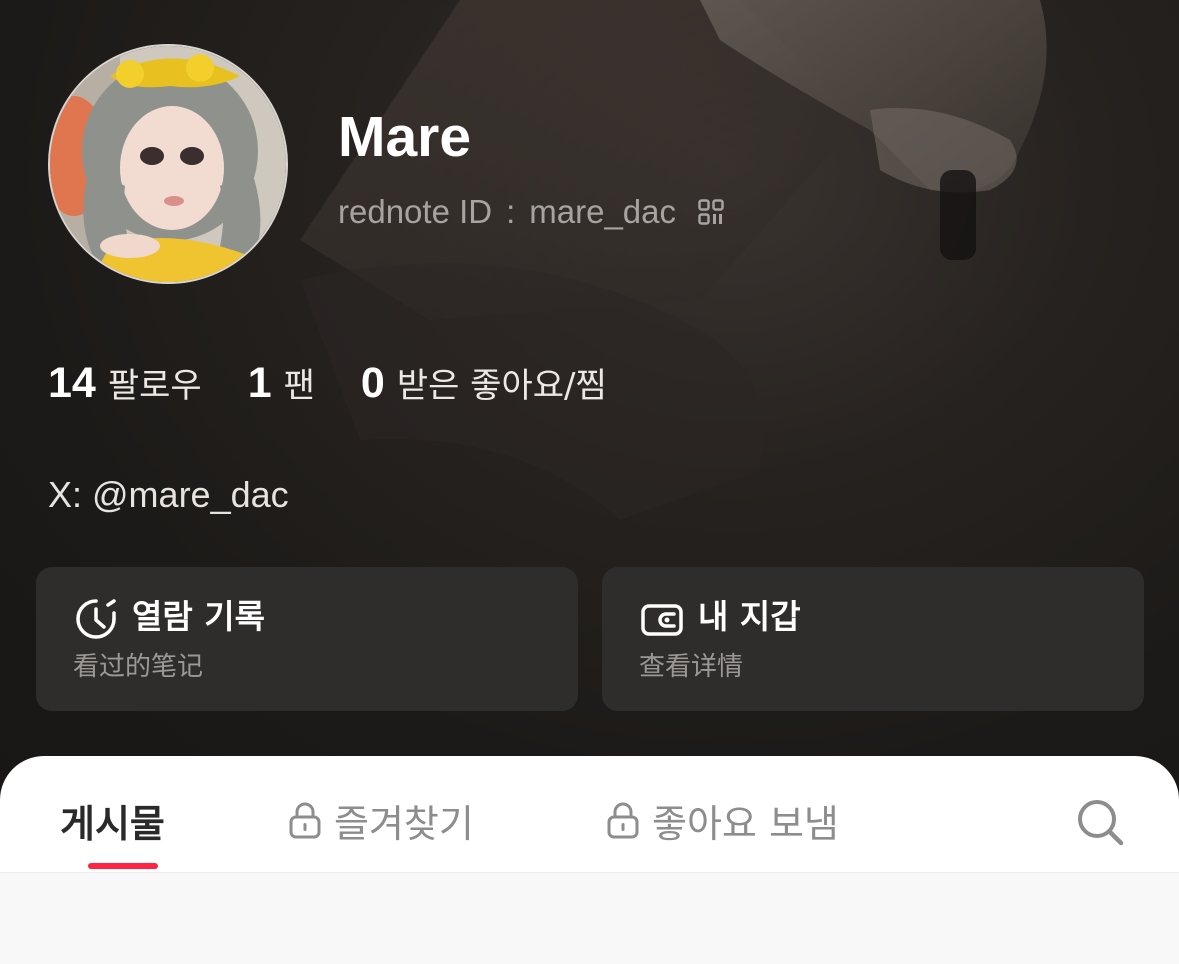 The height and width of the screenshot is (964, 1179). I want to click on stat-following: 14 팔로우, so click(125, 383).